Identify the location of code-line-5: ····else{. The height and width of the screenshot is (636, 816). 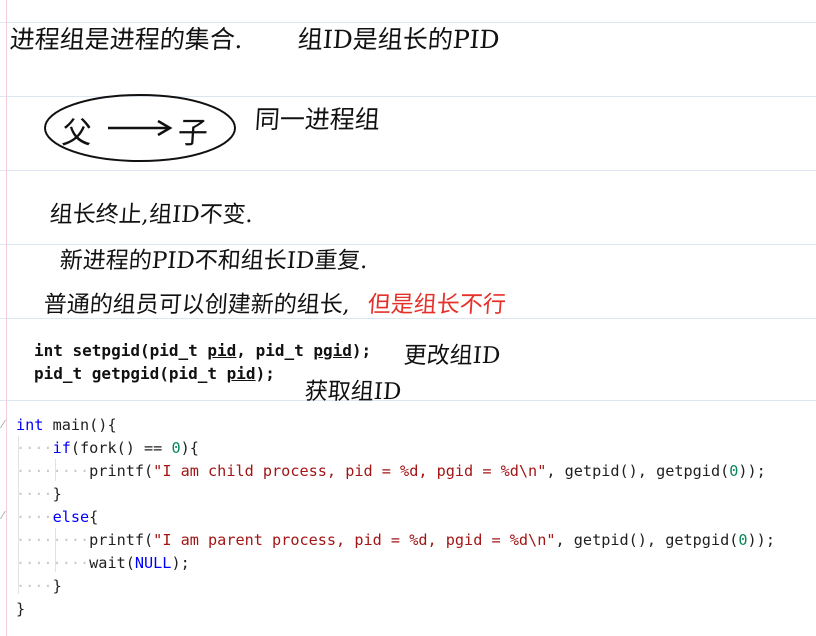
(57, 517).